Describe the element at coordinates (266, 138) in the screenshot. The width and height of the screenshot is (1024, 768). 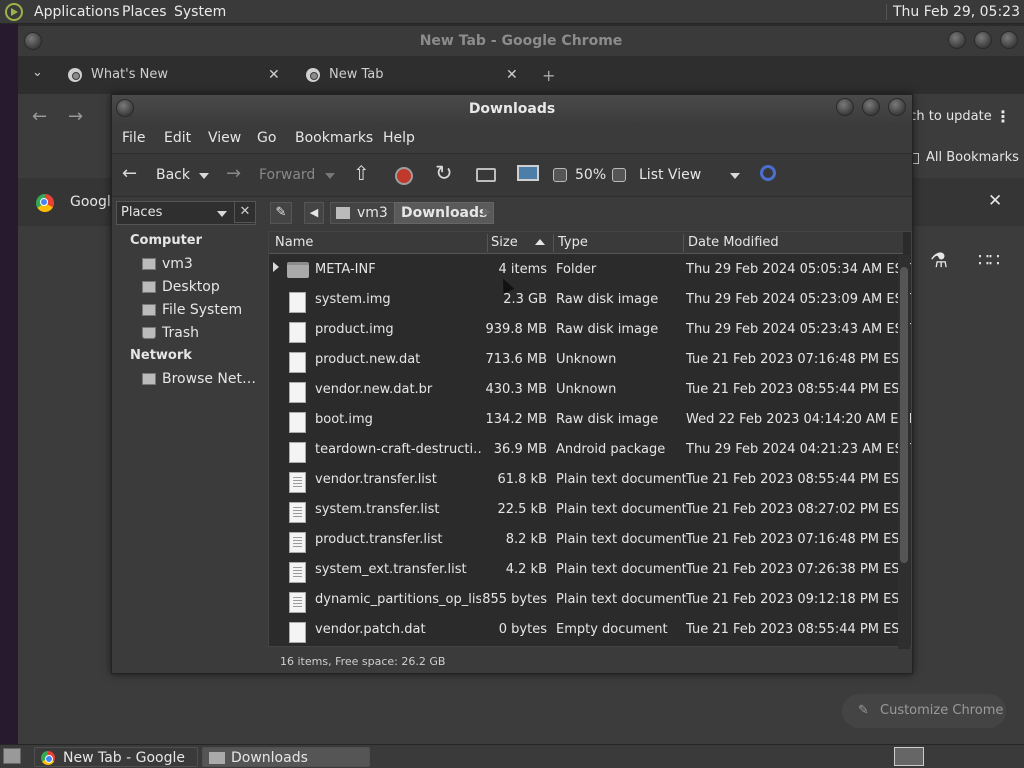
I see `menu-go: Go` at that location.